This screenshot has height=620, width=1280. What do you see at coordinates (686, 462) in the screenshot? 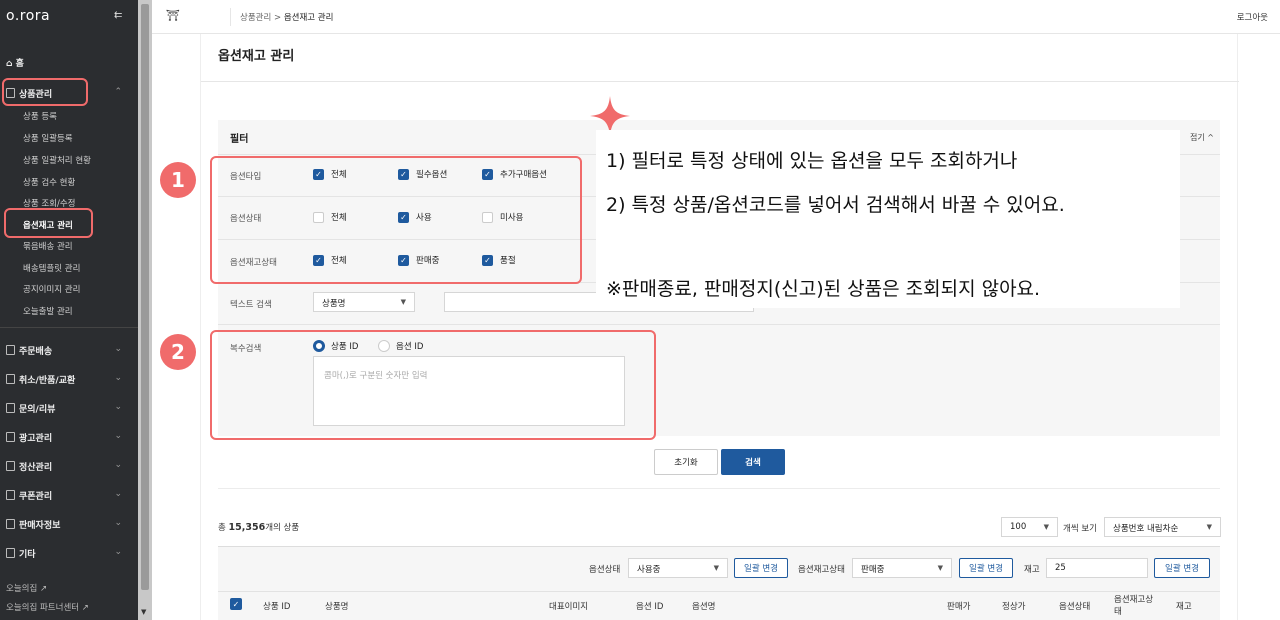
I see `reset-button: 초기화` at bounding box center [686, 462].